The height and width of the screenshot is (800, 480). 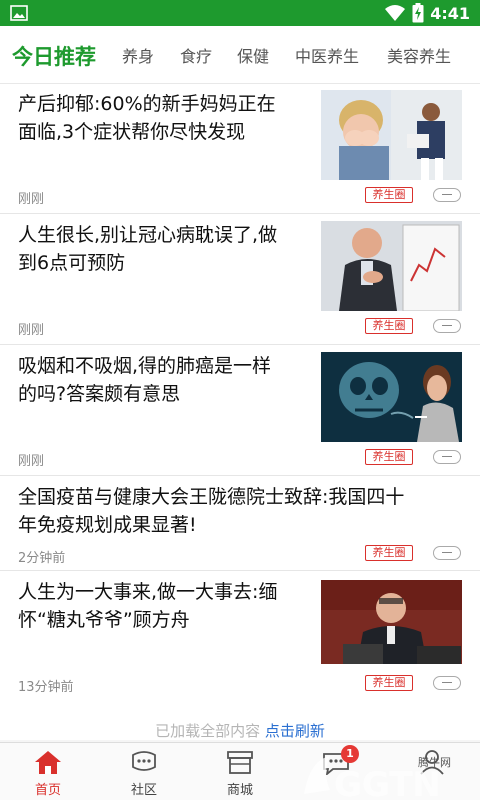 What do you see at coordinates (144, 380) in the screenshot?
I see `article-title: 吸烟和不吸烟,得的肺癌是一样 的吗?答案颇有意思` at bounding box center [144, 380].